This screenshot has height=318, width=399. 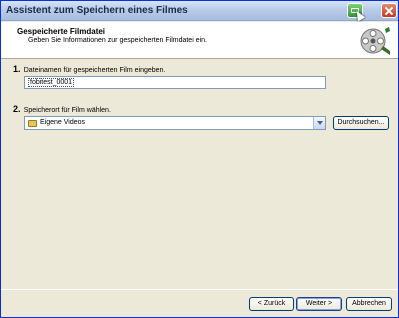 What do you see at coordinates (51, 82) in the screenshot?
I see `filename-value: fobitest_0001` at bounding box center [51, 82].